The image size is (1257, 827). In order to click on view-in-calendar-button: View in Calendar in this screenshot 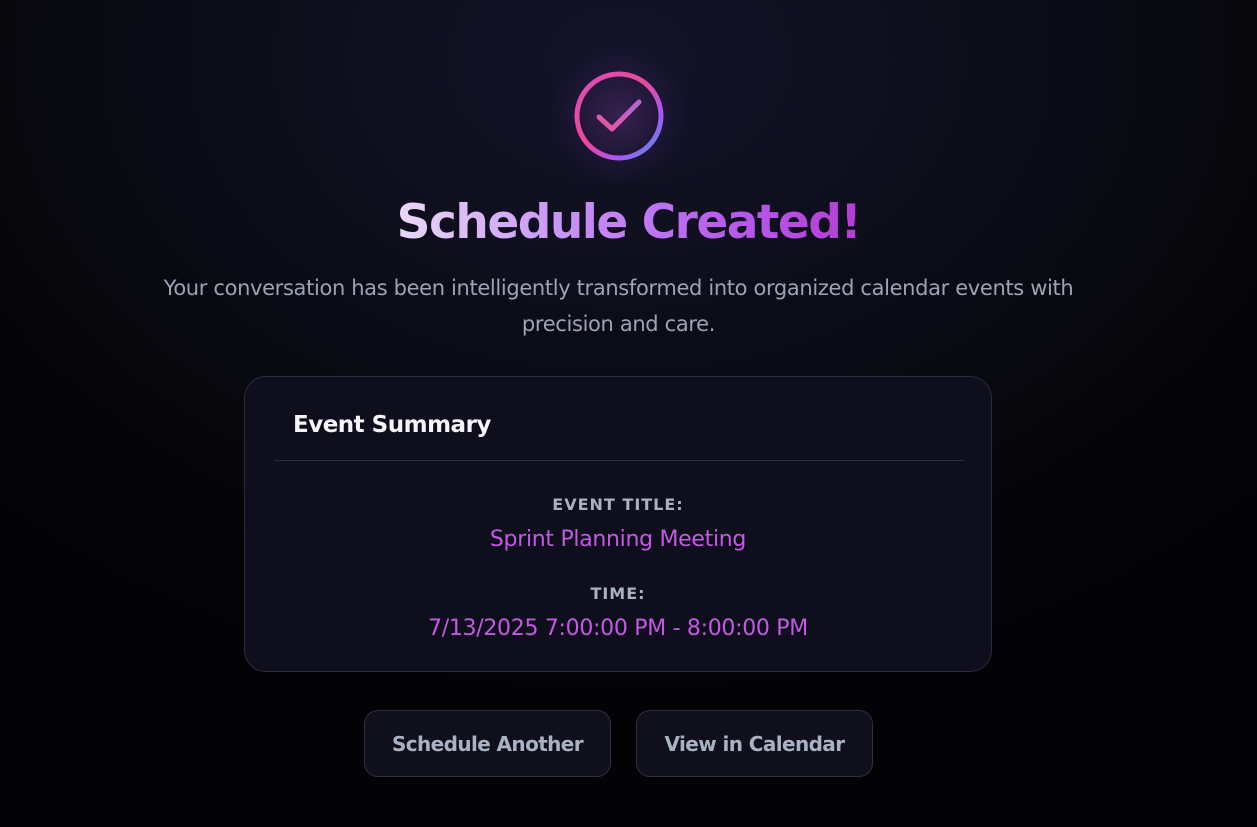, I will do `click(754, 743)`.